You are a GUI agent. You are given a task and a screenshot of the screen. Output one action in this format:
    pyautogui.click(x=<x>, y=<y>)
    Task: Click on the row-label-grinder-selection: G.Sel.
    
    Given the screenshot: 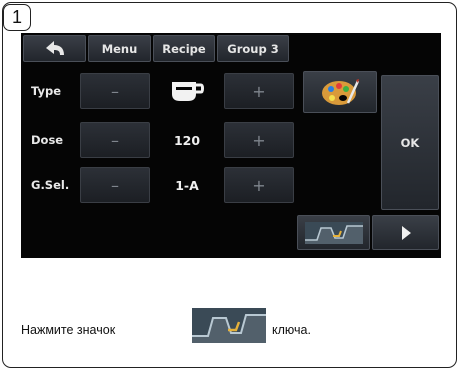 What is the action you would take?
    pyautogui.click(x=50, y=185)
    